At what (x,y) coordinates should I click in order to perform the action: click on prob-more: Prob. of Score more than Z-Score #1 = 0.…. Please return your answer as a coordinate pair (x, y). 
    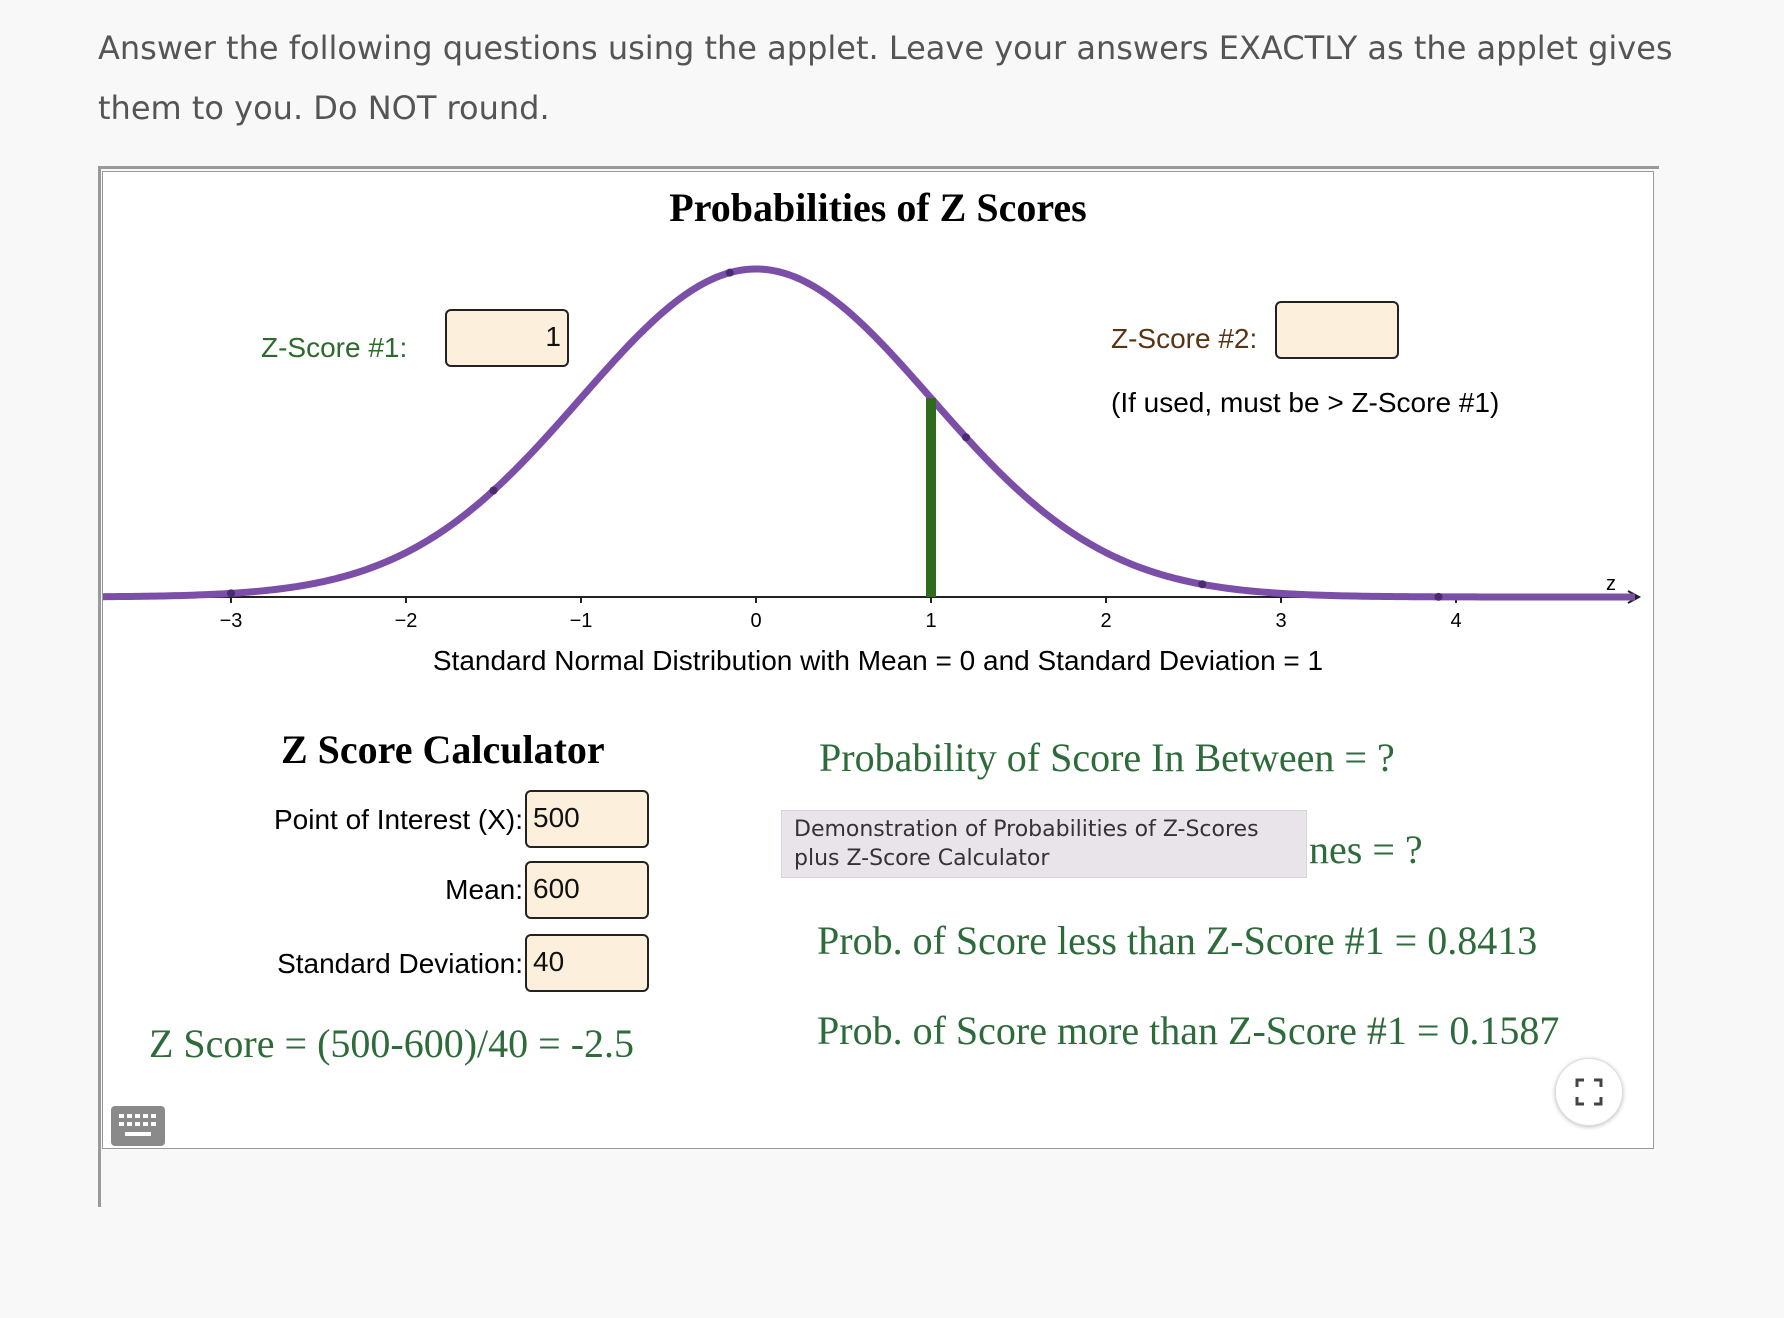
    Looking at the image, I should click on (1188, 1030).